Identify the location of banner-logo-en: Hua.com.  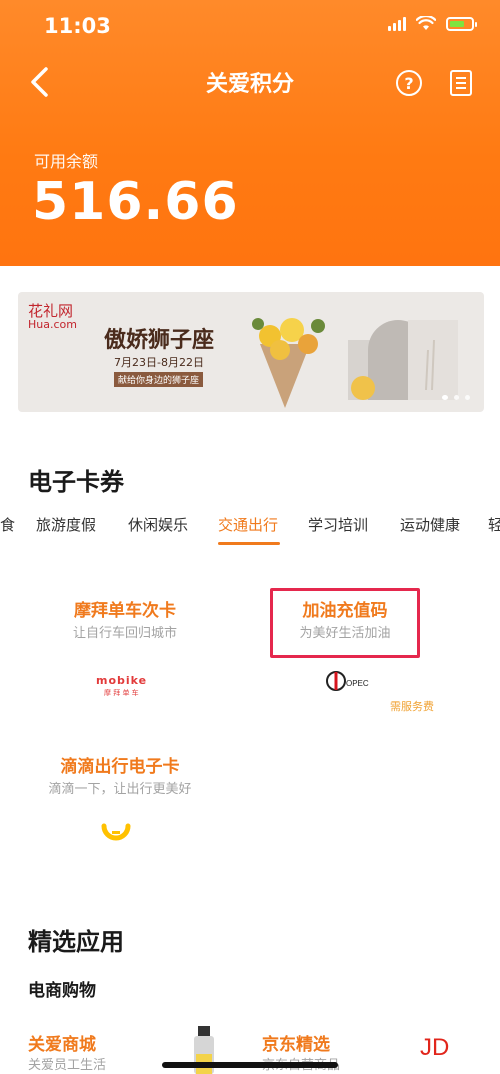
(52, 324).